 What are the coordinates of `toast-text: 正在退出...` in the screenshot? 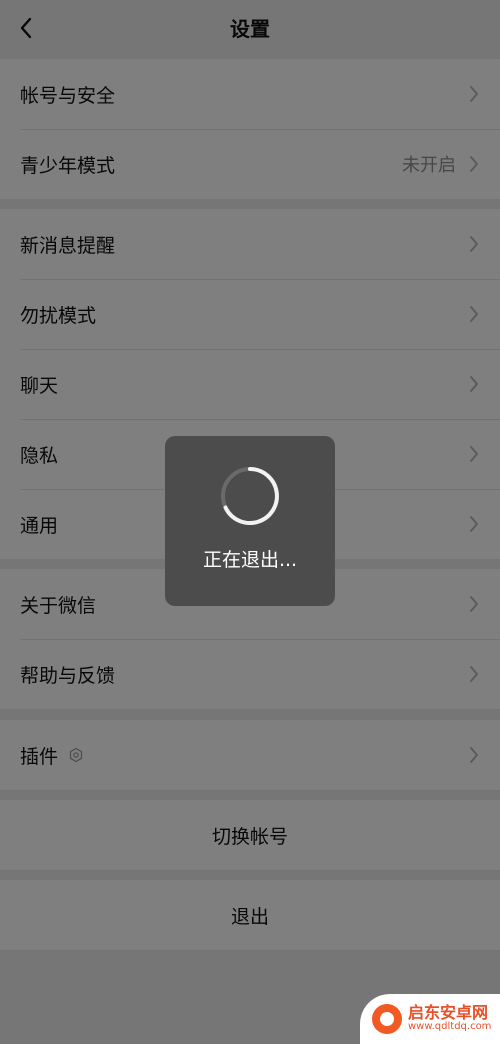 It's located at (250, 559).